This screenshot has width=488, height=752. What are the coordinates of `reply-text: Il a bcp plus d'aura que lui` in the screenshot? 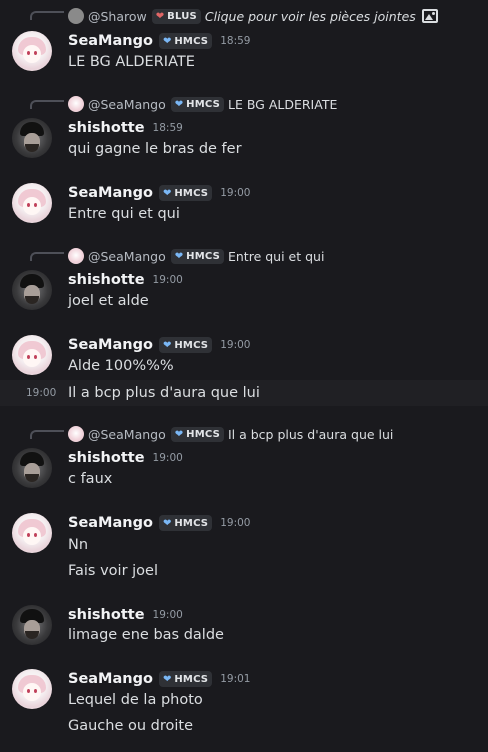 It's located at (310, 434).